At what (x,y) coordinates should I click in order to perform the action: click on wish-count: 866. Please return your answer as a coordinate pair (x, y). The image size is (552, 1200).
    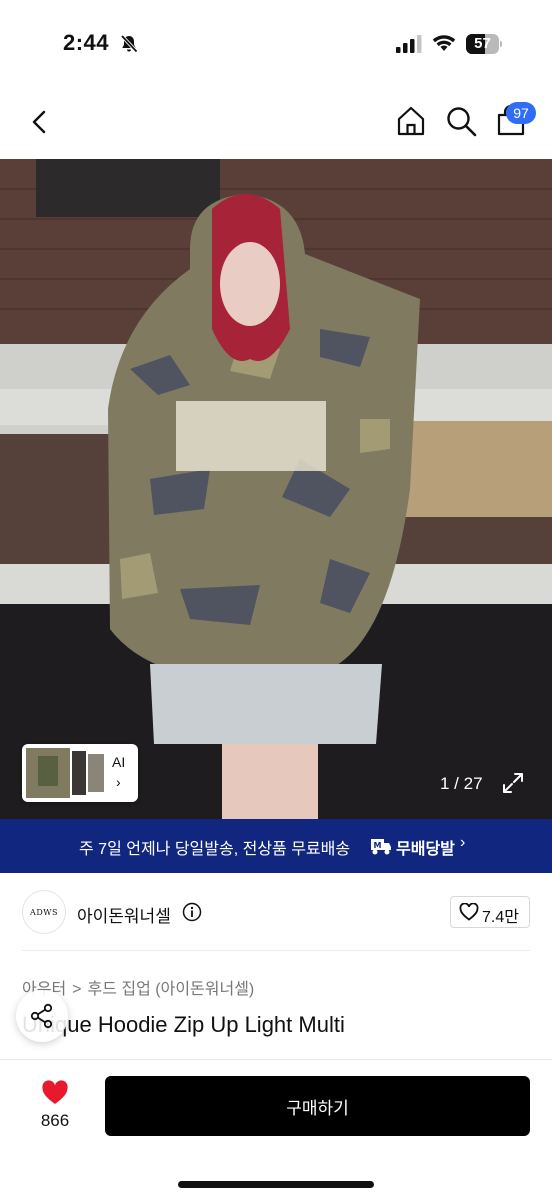
    Looking at the image, I should click on (55, 1120).